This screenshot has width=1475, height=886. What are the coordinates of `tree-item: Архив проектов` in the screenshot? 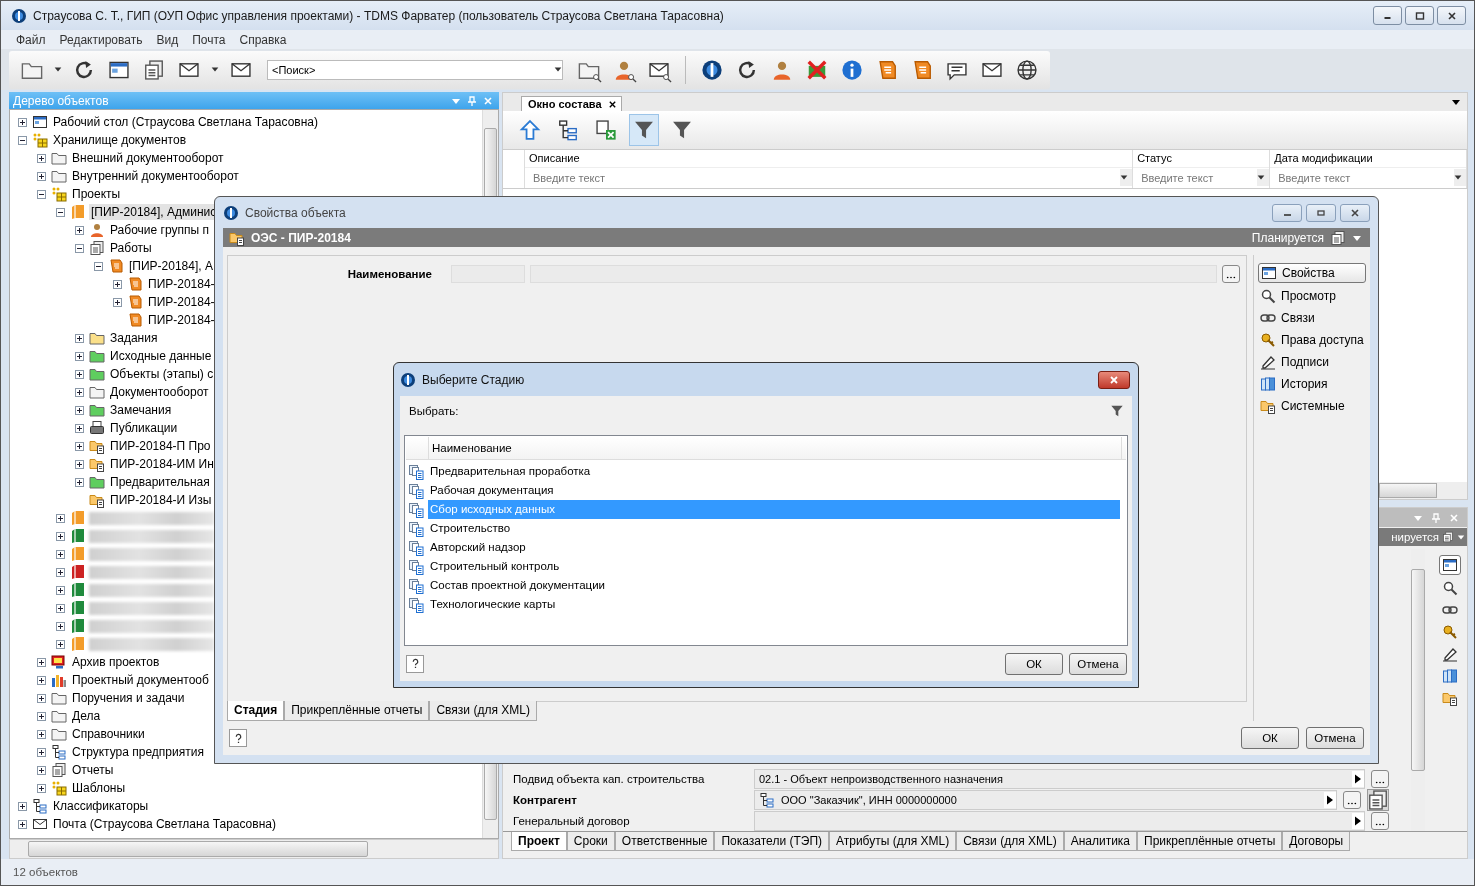 It's located at (116, 662).